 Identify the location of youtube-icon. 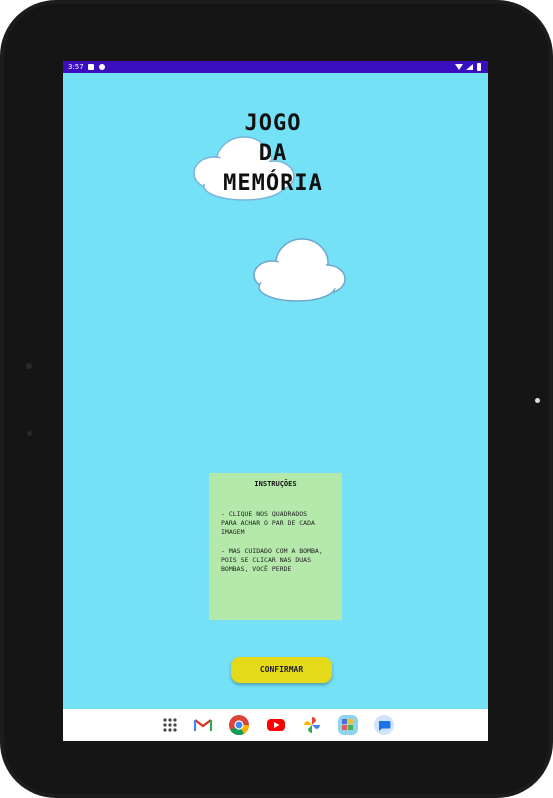
(276, 725).